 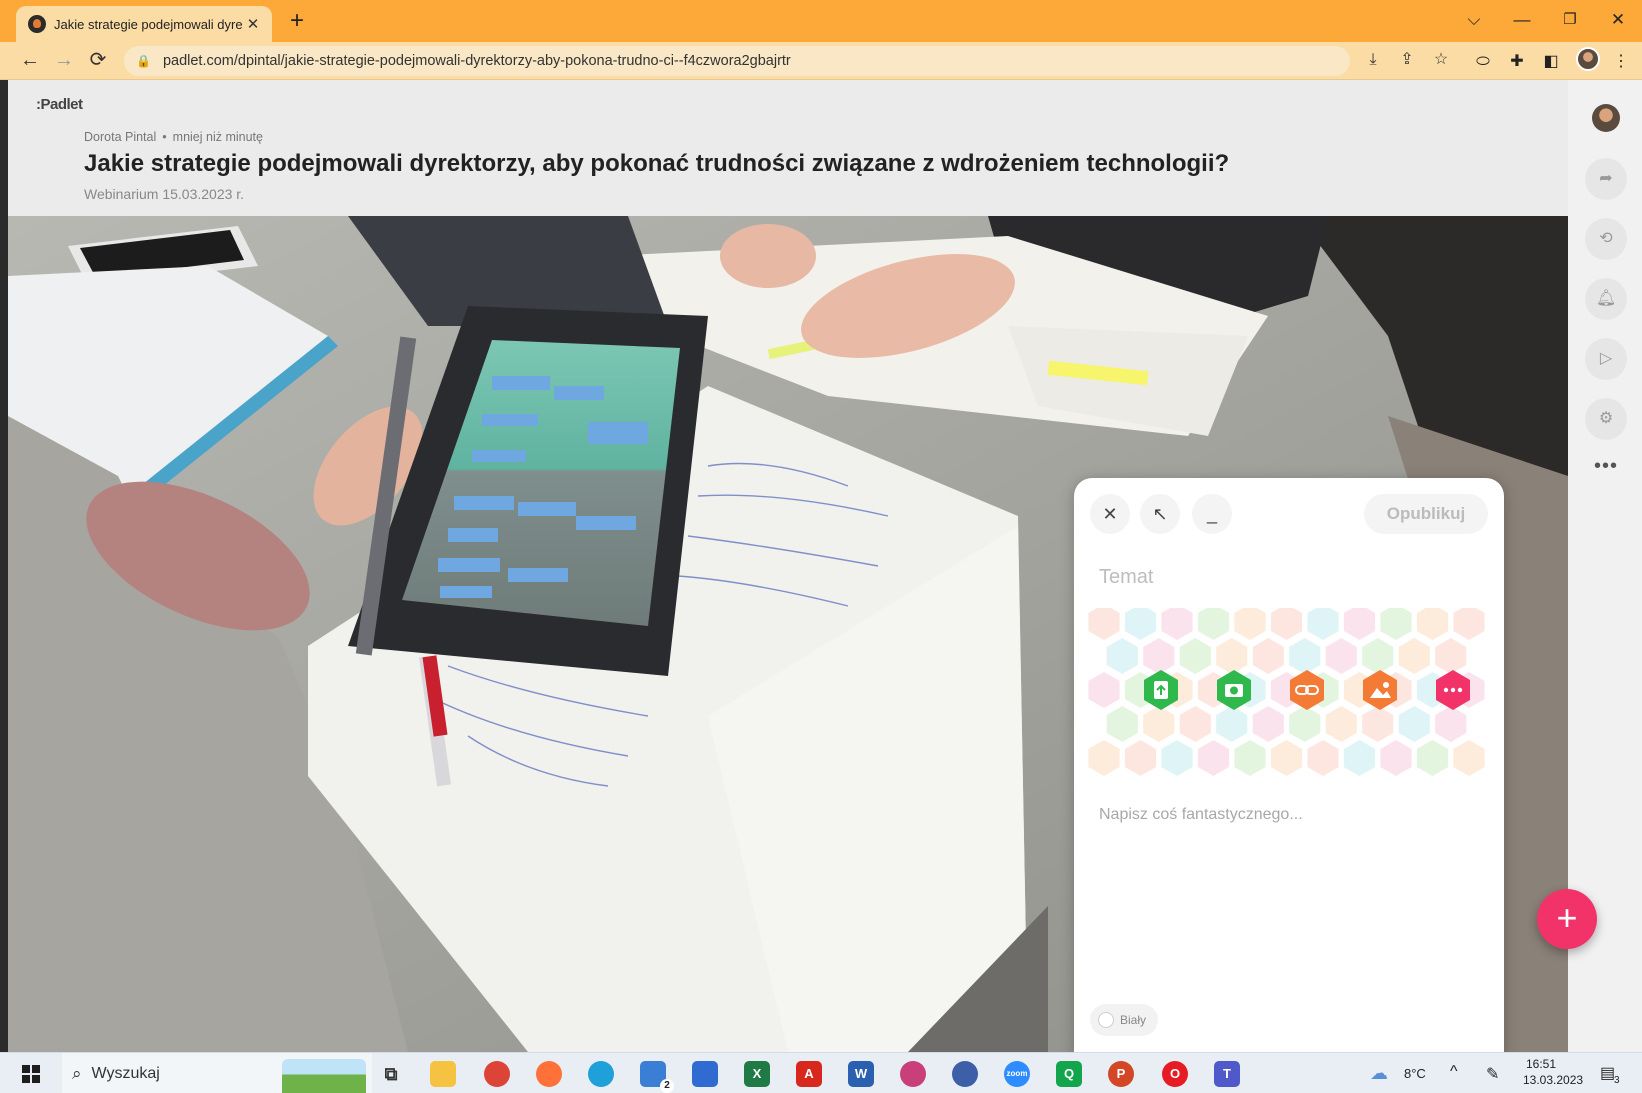 I want to click on teams-icon: T, so click(x=1227, y=1074).